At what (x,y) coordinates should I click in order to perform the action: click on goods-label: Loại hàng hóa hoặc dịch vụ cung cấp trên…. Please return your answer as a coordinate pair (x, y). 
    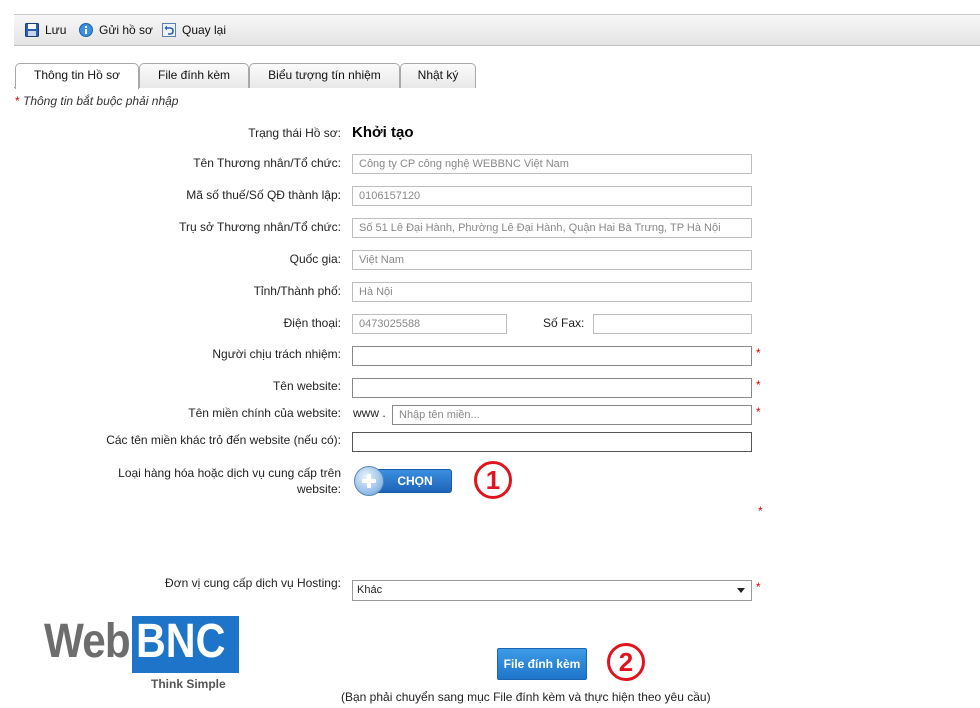
    Looking at the image, I should click on (229, 481).